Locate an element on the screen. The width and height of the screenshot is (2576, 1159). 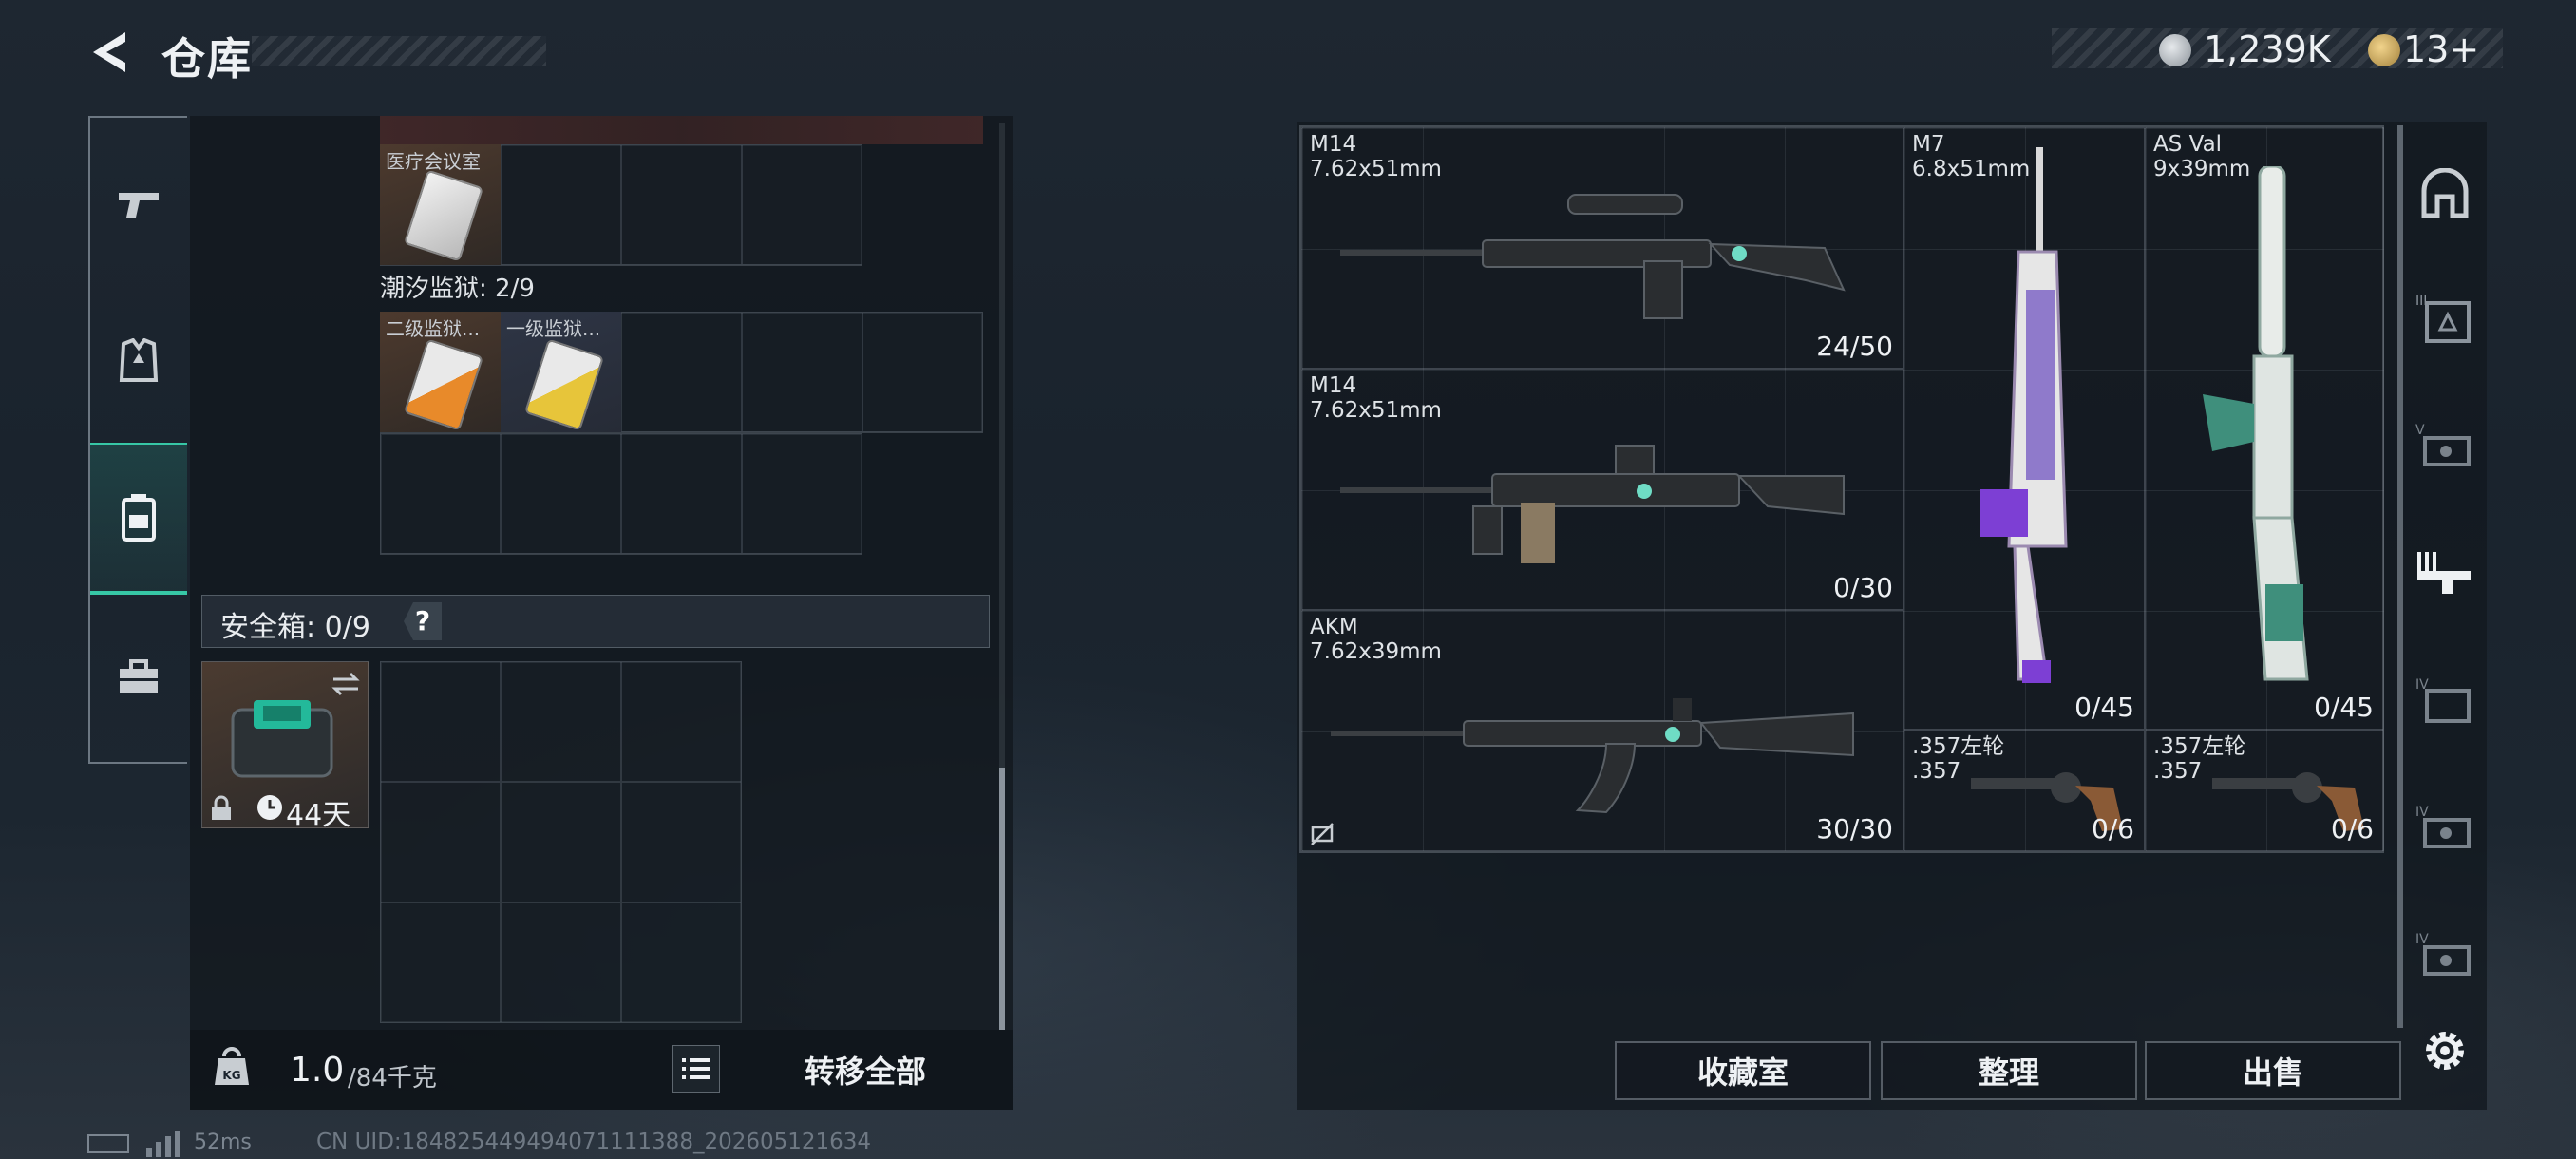
sell-button: 出售 is located at coordinates (2273, 1070).